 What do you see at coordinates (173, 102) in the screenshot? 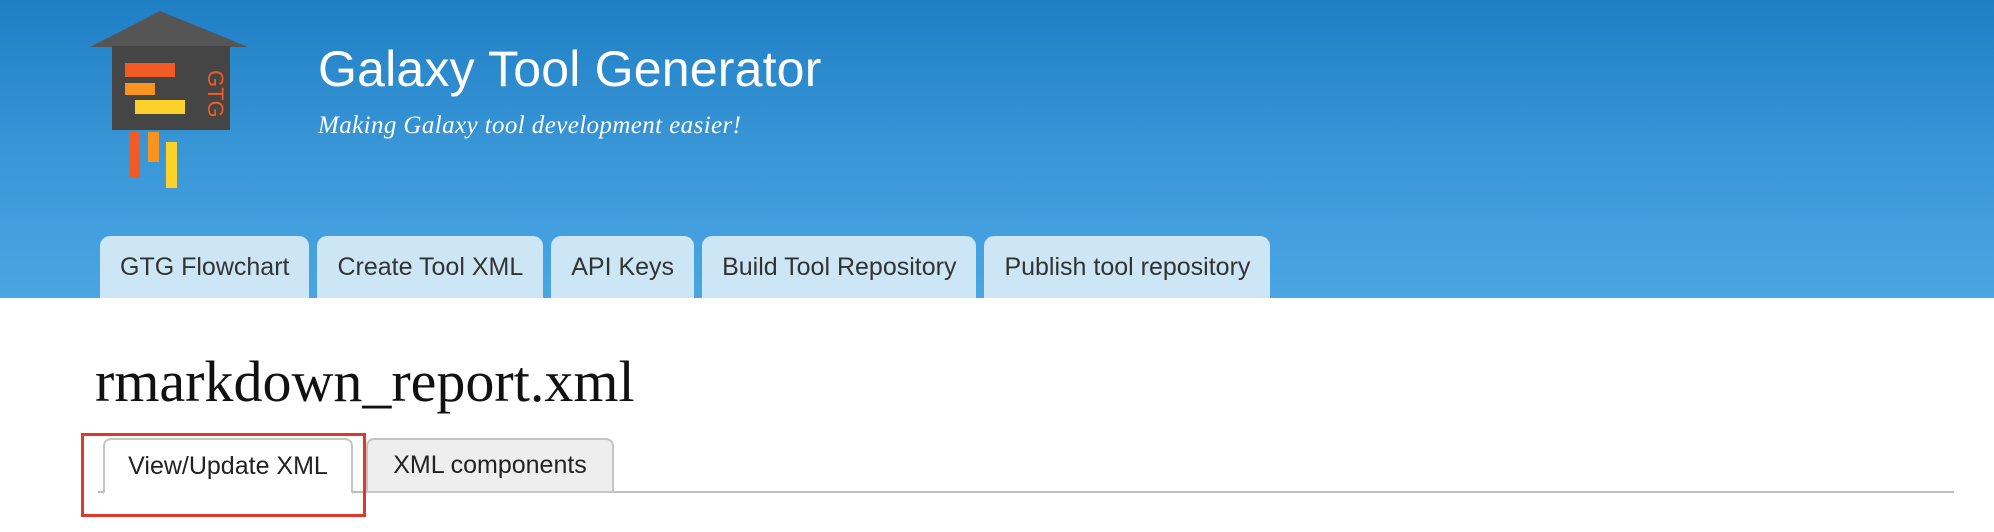
I see `gtg-logo-icon: GTG` at bounding box center [173, 102].